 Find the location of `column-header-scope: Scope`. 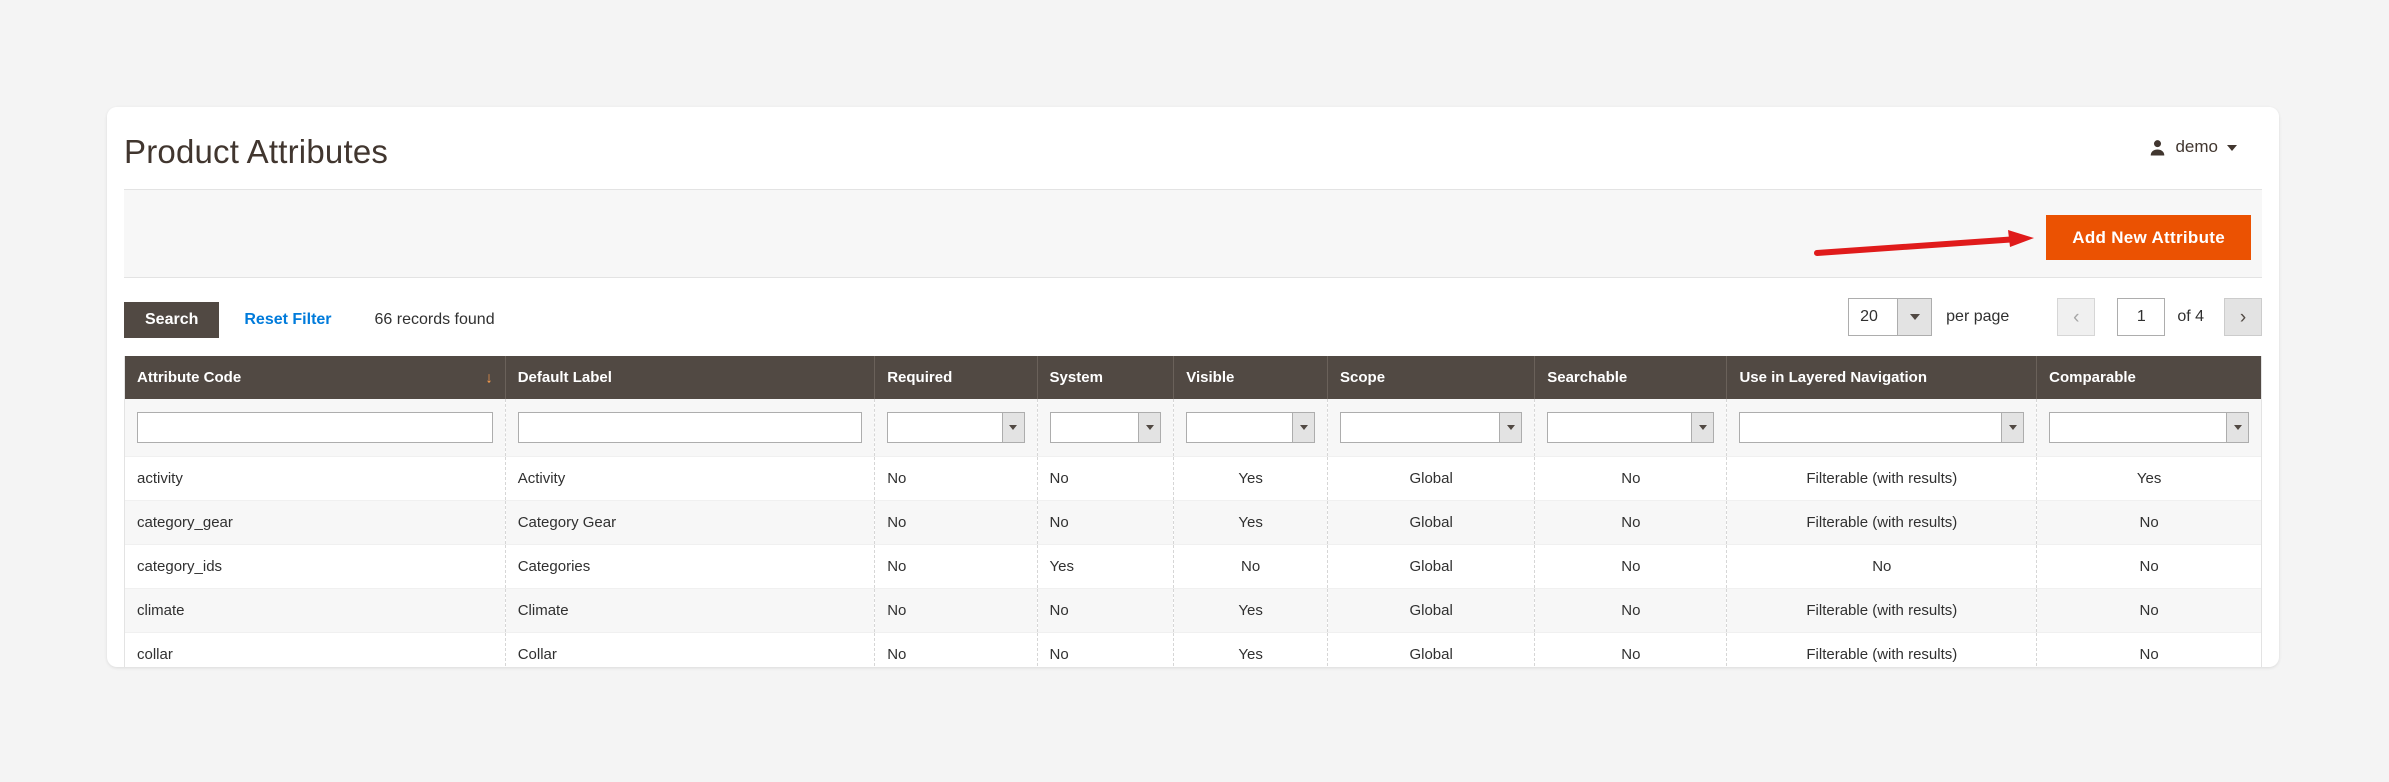

column-header-scope: Scope is located at coordinates (1431, 377).